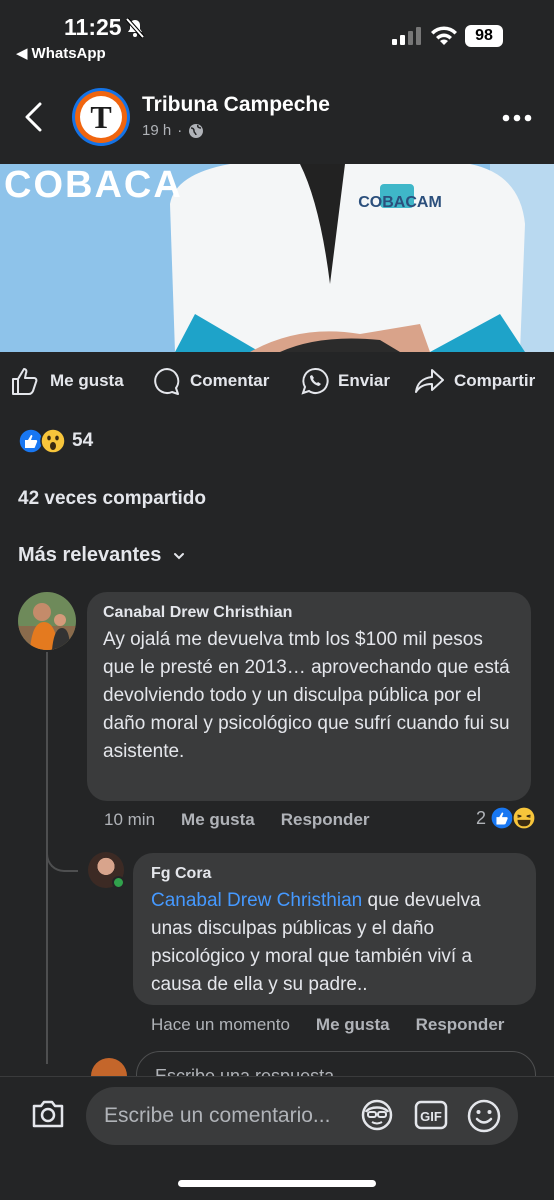  Describe the element at coordinates (34, 117) in the screenshot. I see `back-button` at that location.